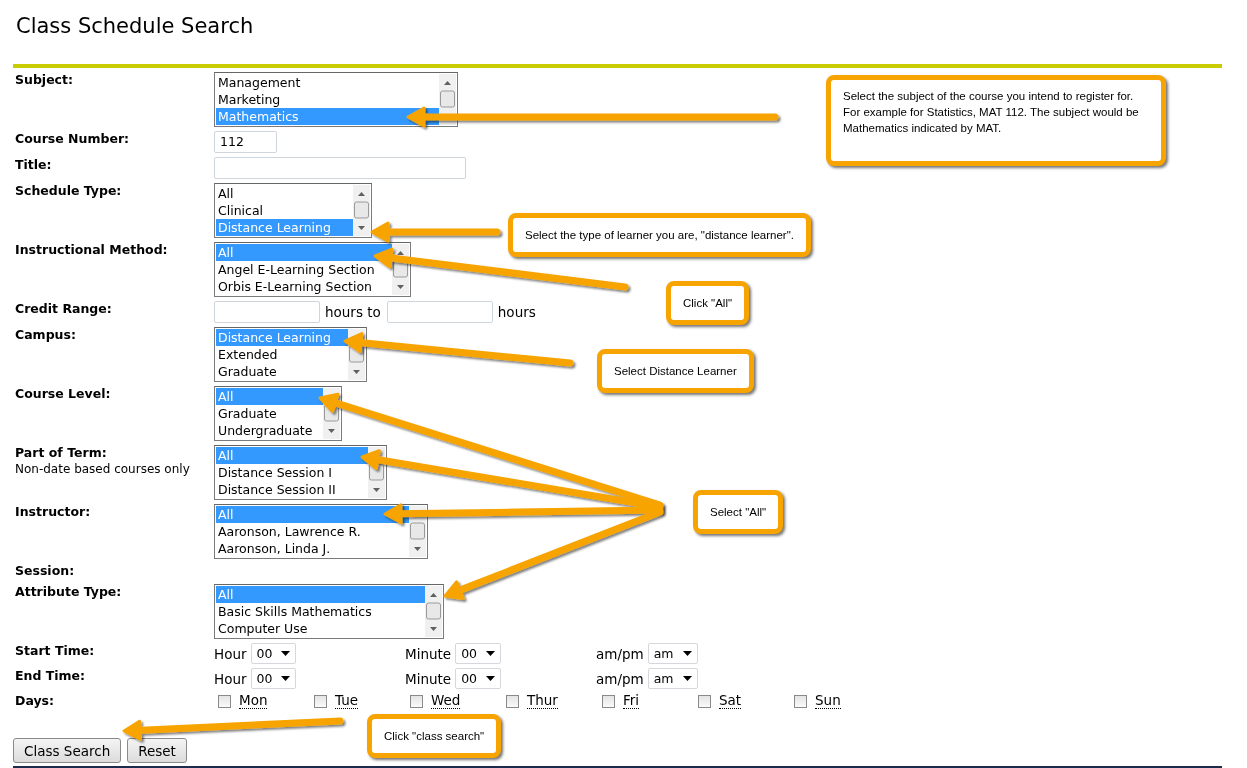 Image resolution: width=1247 pixels, height=768 pixels. Describe the element at coordinates (434, 736) in the screenshot. I see `callout-box: Click "class search"` at that location.